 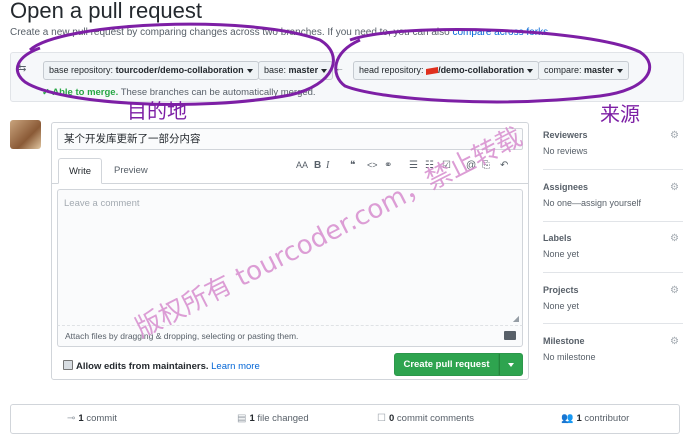 I want to click on annotation-source-label: 来源, so click(x=620, y=114).